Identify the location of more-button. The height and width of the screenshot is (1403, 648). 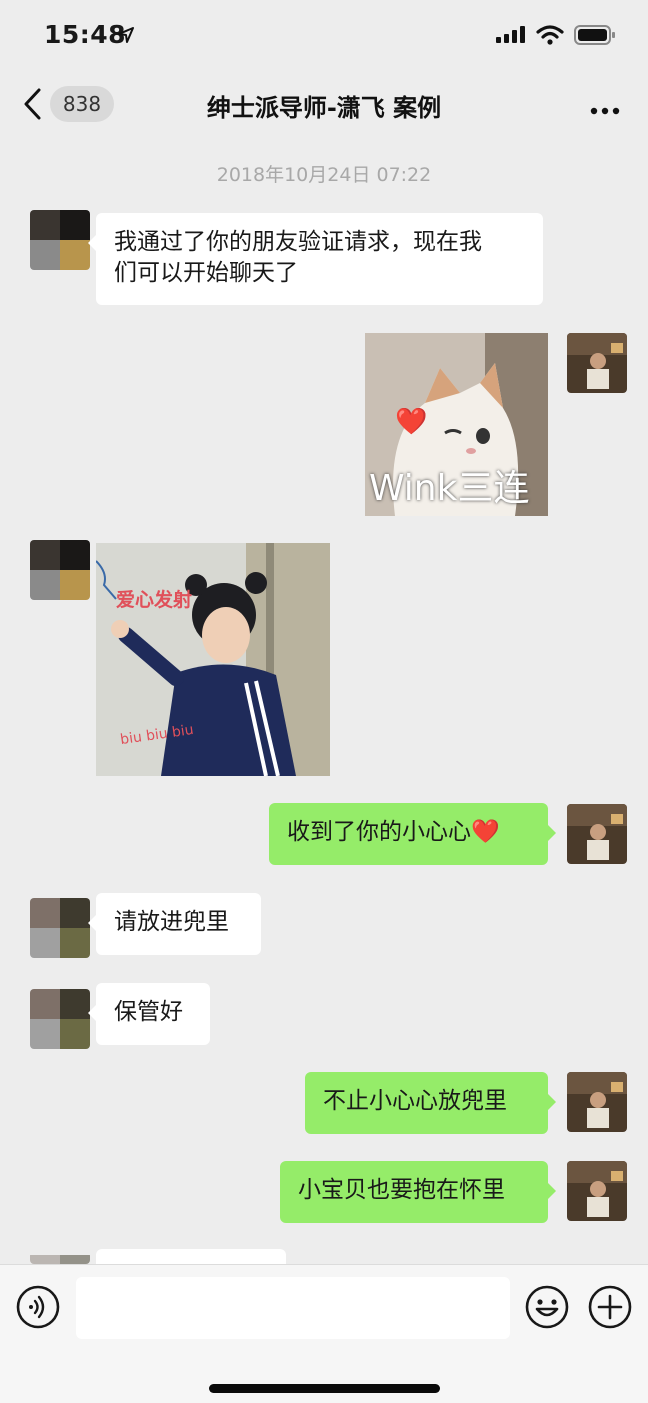
(605, 109).